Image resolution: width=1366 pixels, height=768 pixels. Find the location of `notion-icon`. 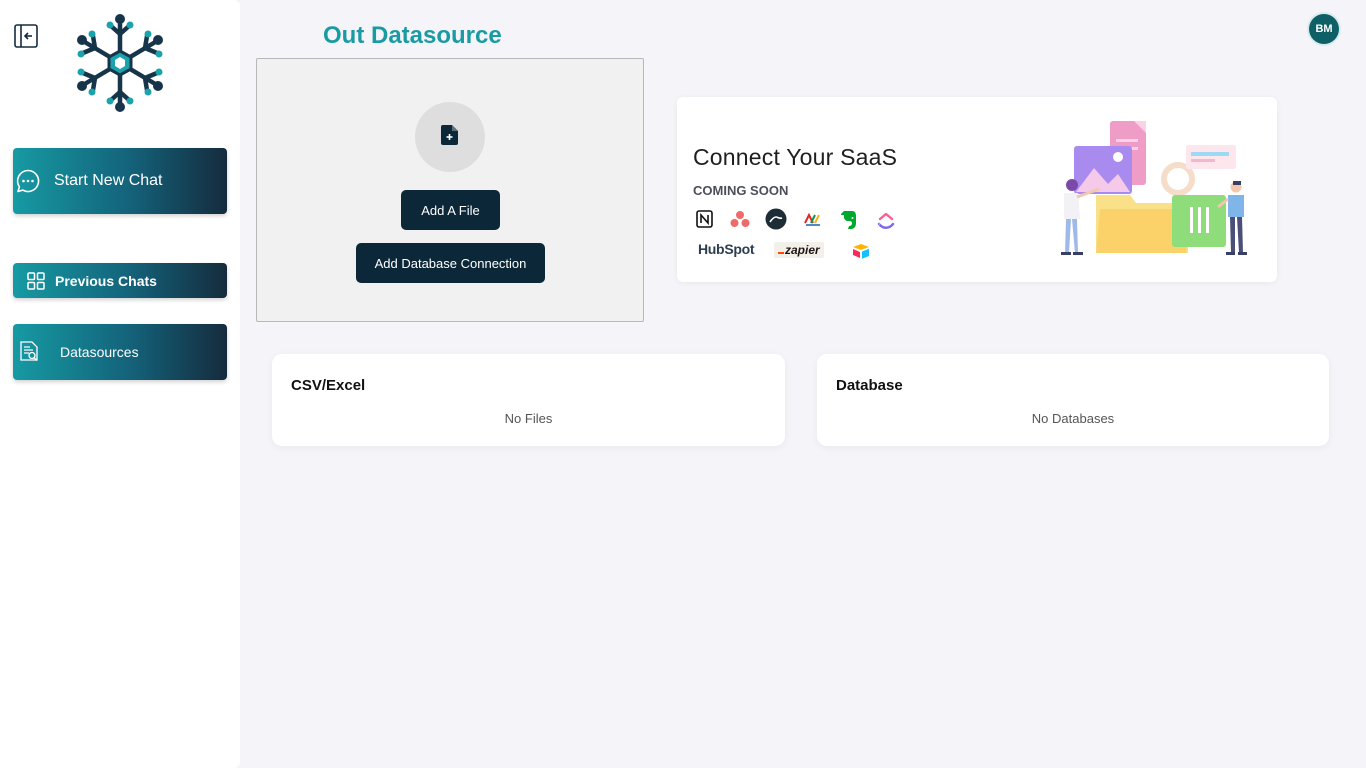

notion-icon is located at coordinates (704, 219).